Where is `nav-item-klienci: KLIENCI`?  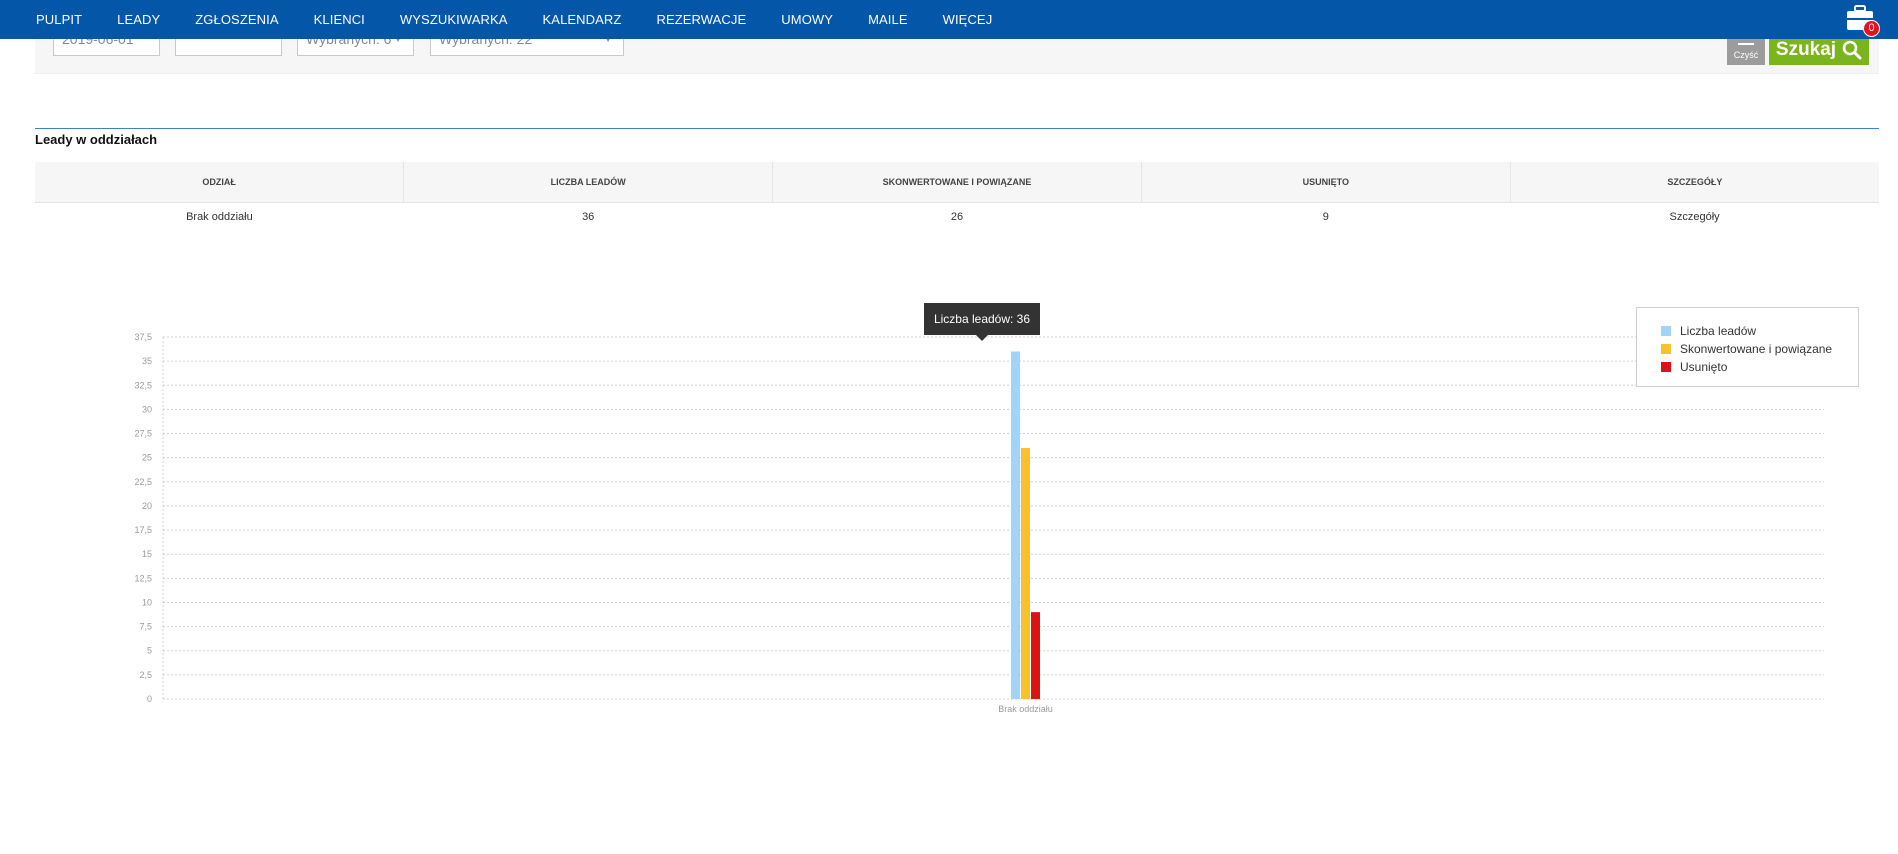 nav-item-klienci: KLIENCI is located at coordinates (339, 19).